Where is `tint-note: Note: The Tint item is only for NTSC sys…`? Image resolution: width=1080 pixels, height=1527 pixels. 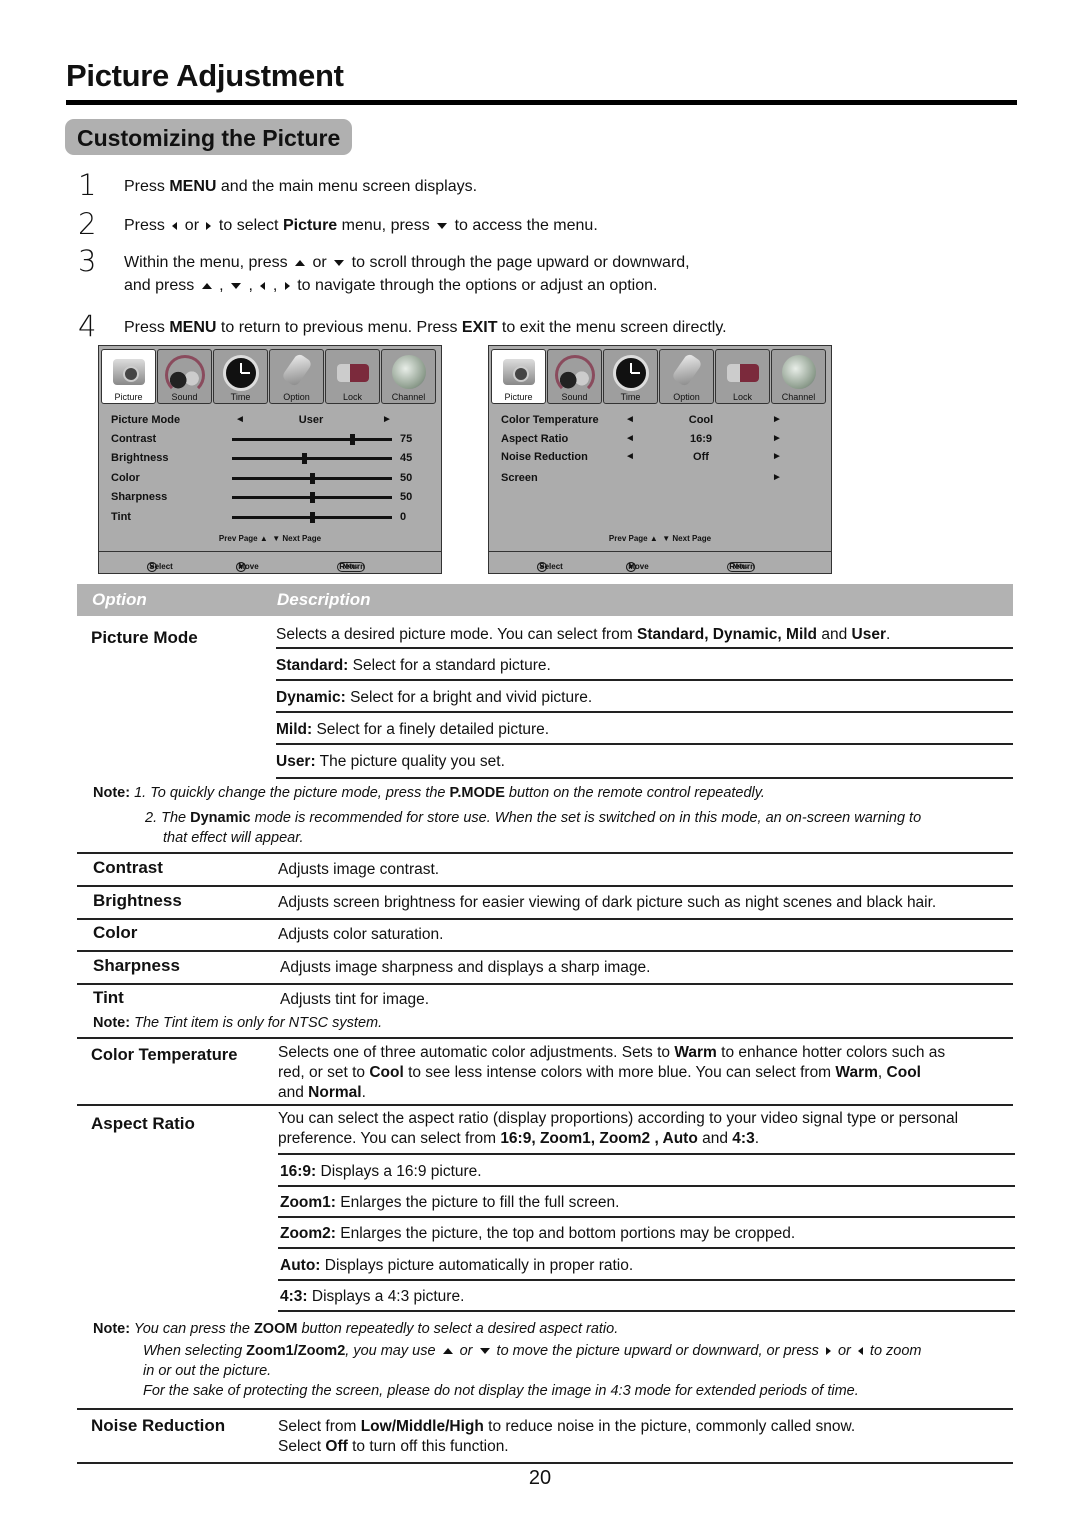 tint-note: Note: The Tint item is only for NTSC sys… is located at coordinates (238, 1023).